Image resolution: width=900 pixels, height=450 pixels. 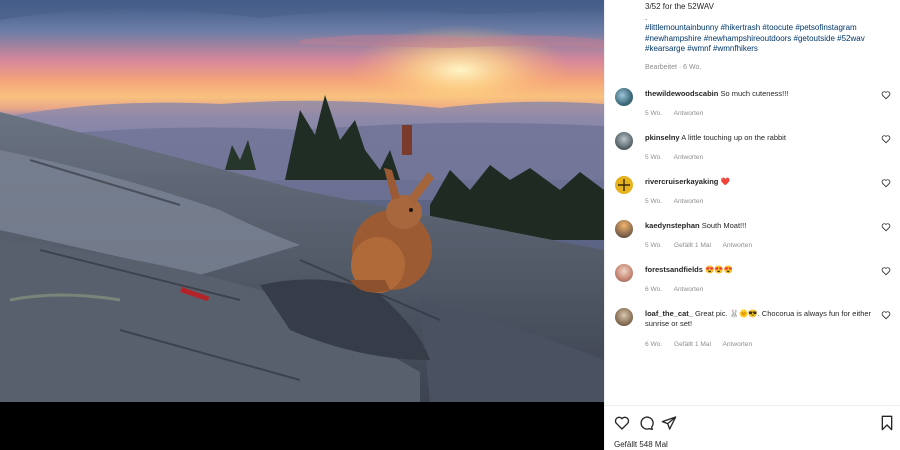 I want to click on comment-item: rivercruiserkayaking ❤️ 5 Wo. Antworten, so click(x=756, y=196).